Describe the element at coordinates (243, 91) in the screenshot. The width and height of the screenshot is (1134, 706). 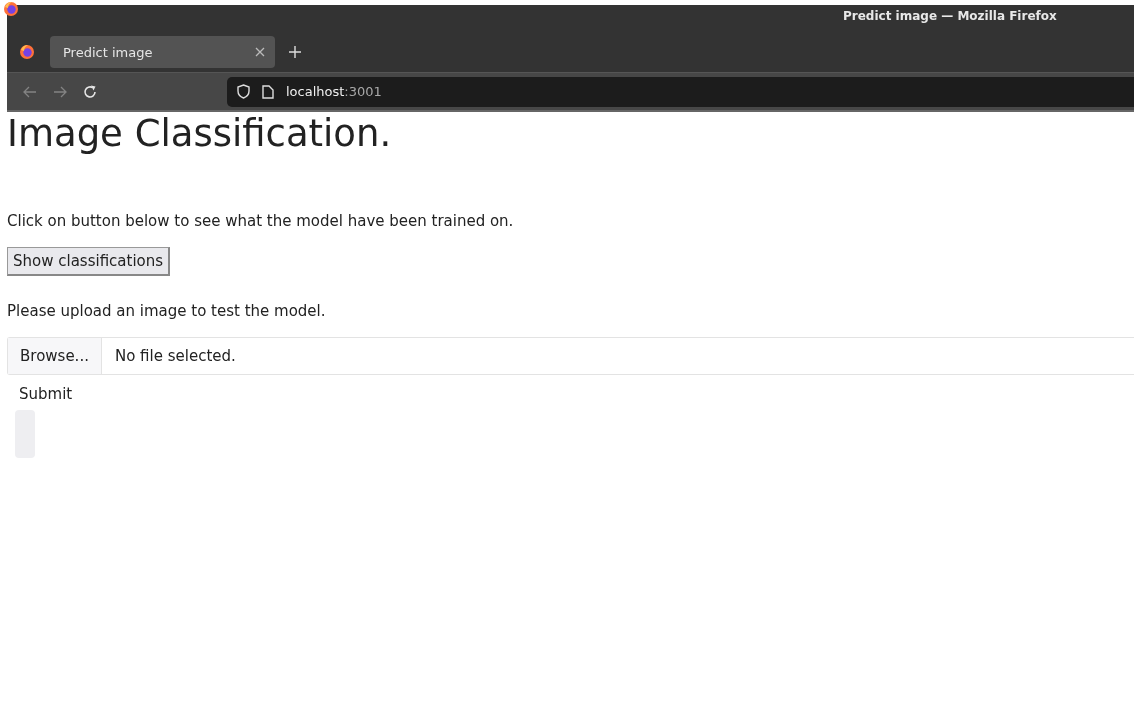
I see `shield-icon` at that location.